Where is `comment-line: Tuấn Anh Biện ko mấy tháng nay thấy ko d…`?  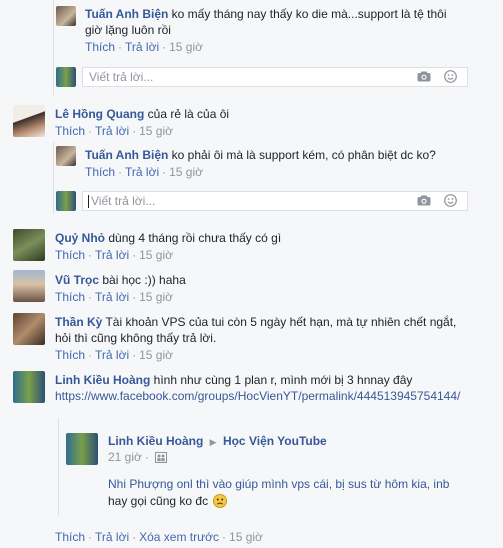
comment-line: Tuấn Anh Biện ko mấy tháng nay thấy ko d… is located at coordinates (266, 14).